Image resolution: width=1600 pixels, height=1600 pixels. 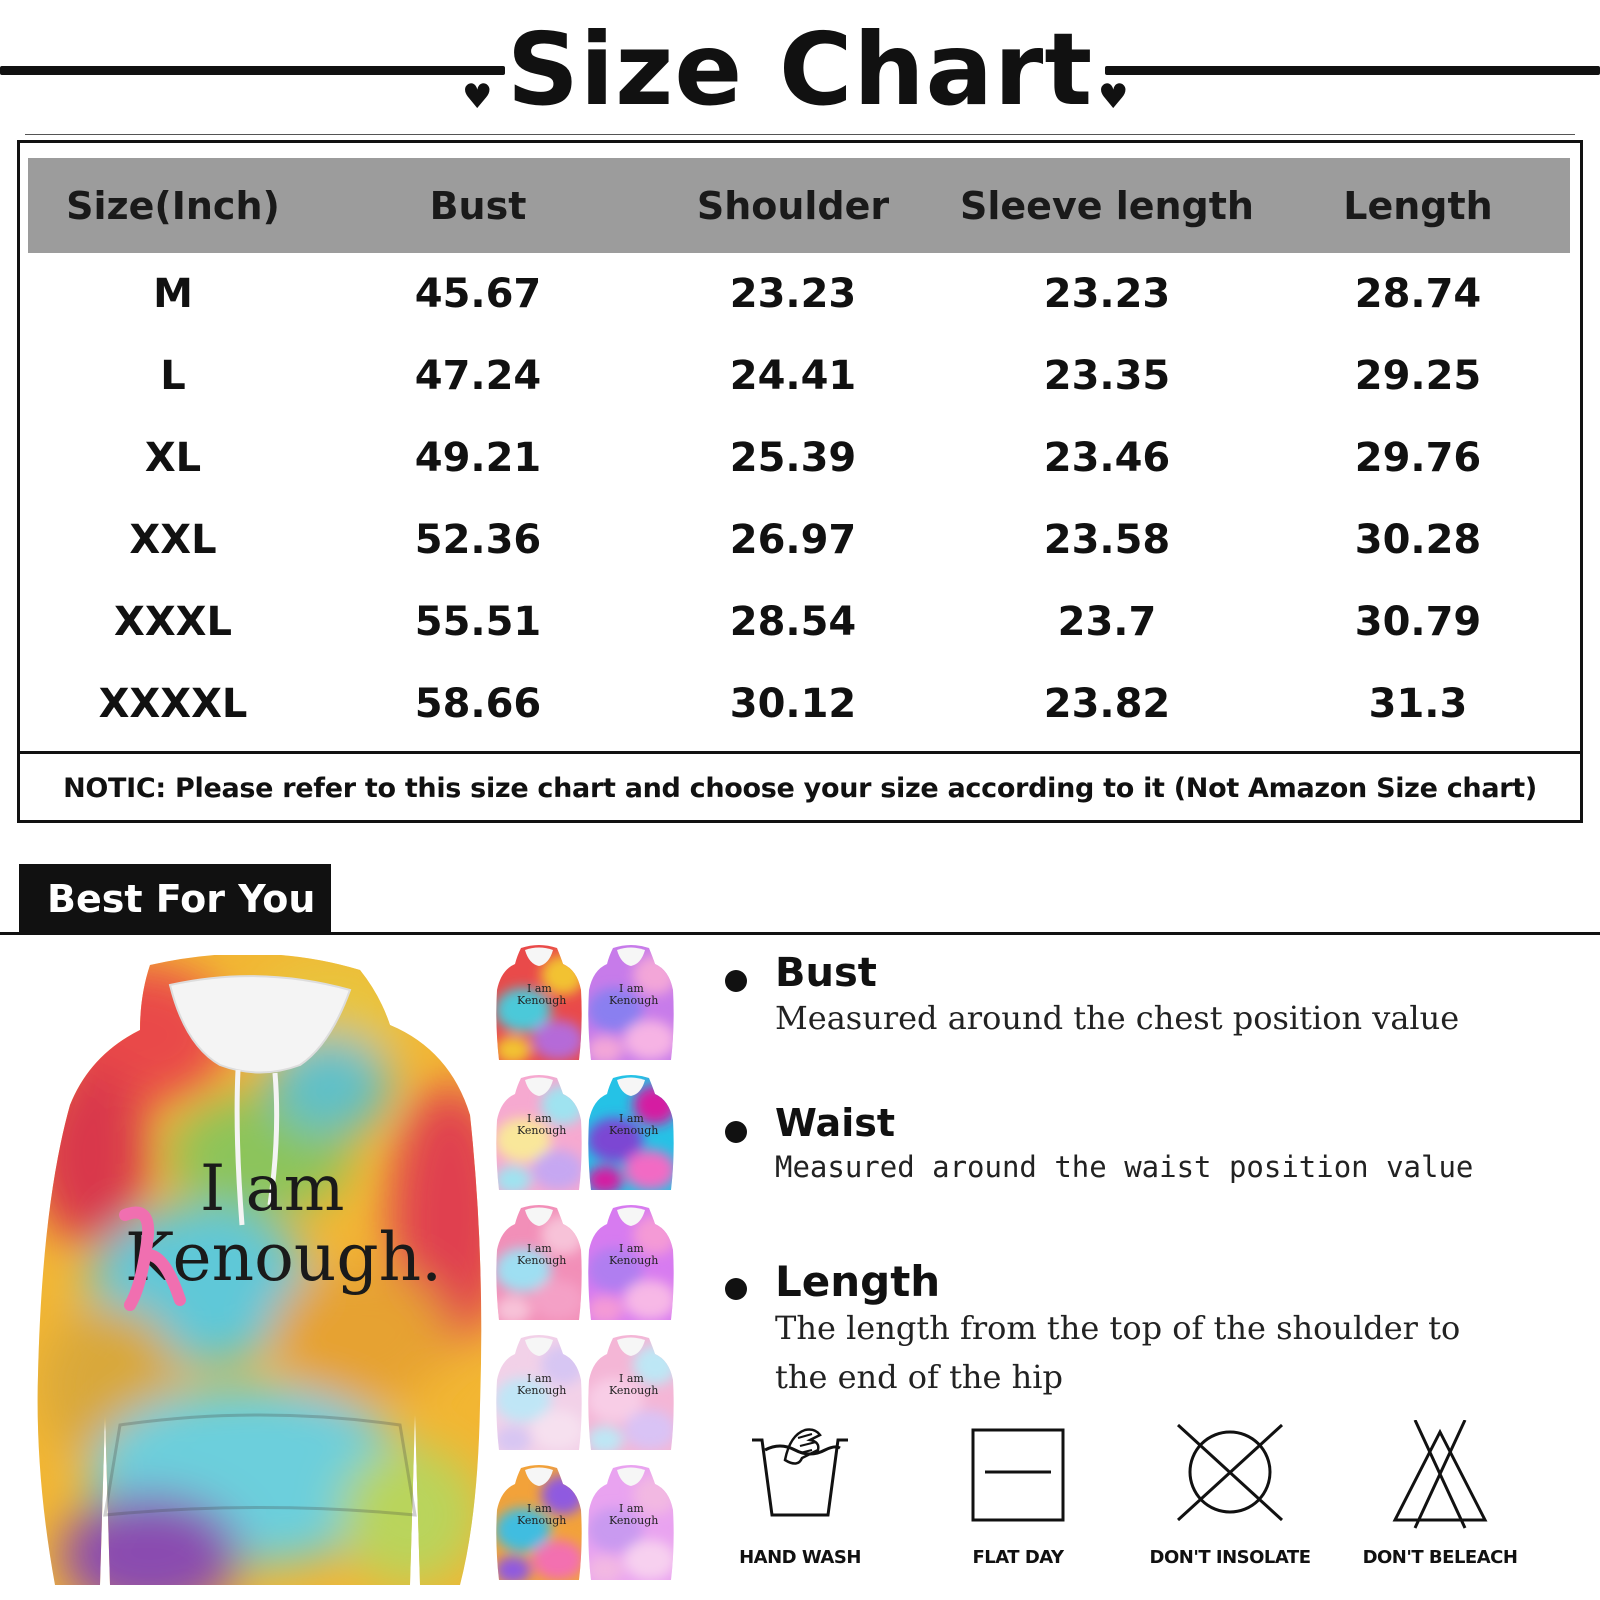 I want to click on care-label: DON'T BELEACH, so click(x=1440, y=1557).